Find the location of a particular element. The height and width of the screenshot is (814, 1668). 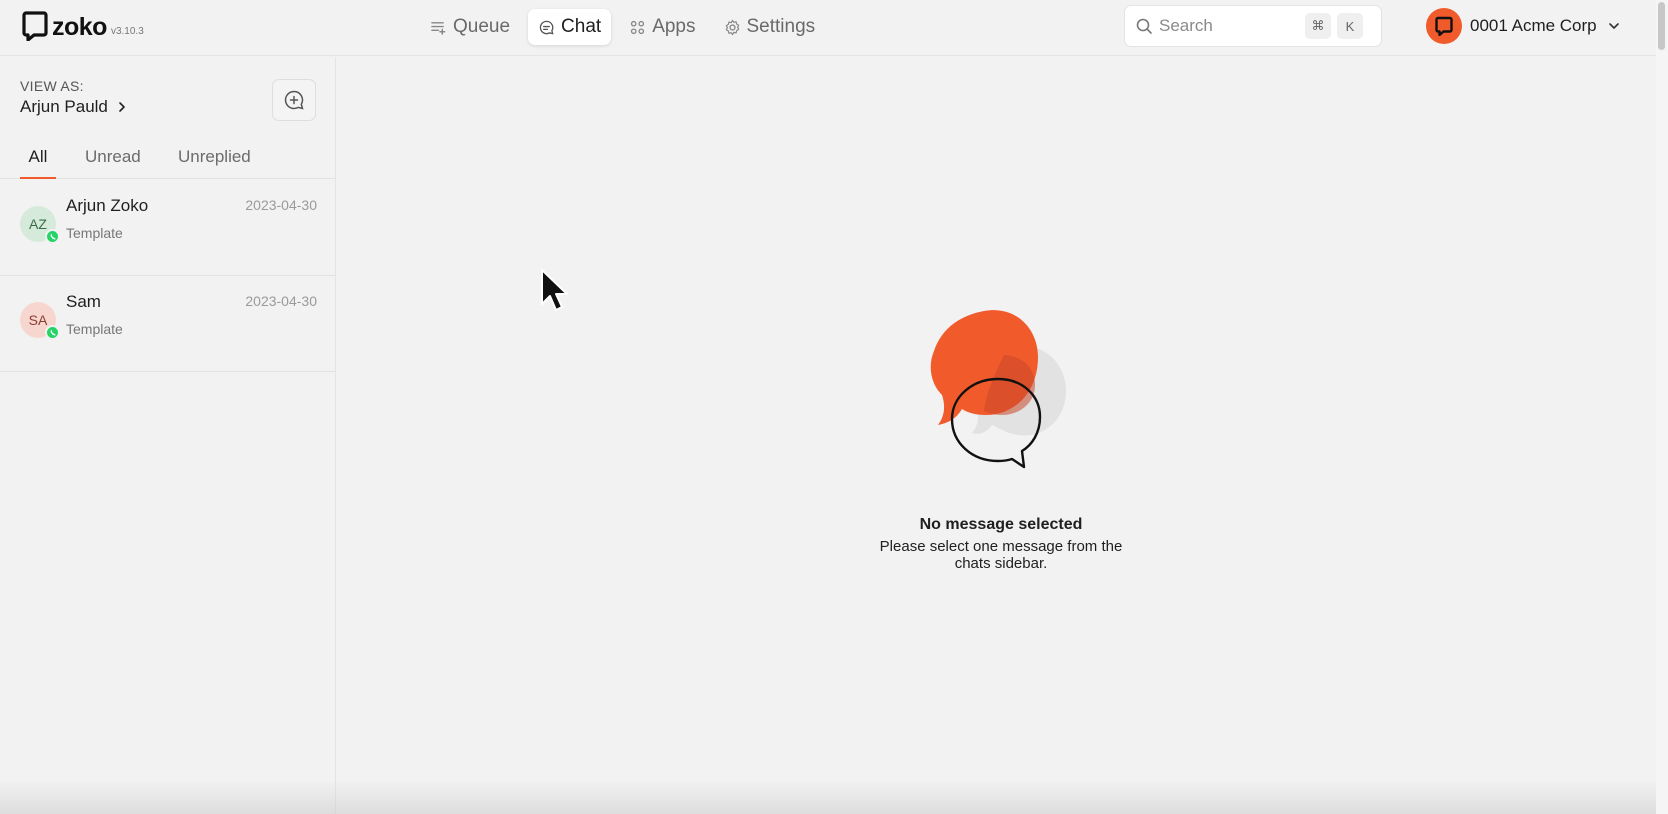

chat-list-item: AZ Arjun Zoko Template 2023-04-30 is located at coordinates (167, 228).